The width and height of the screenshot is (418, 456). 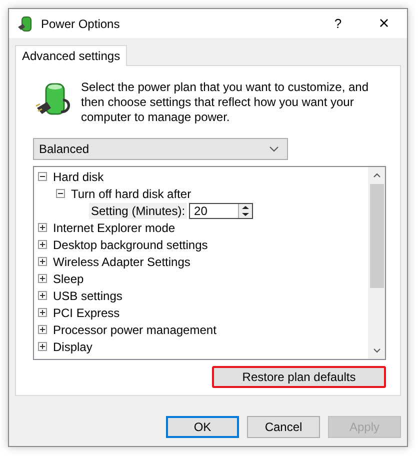 What do you see at coordinates (81, 23) in the screenshot?
I see `window-title: Power Options` at bounding box center [81, 23].